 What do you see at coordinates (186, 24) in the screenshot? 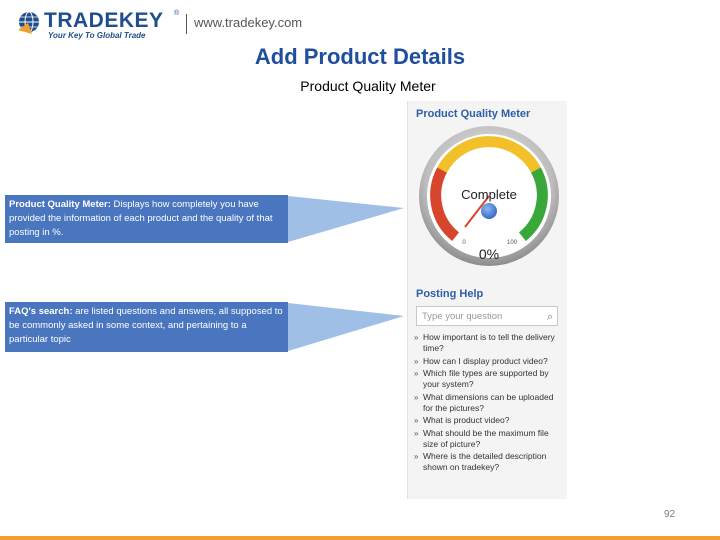
I see `logo-separator` at bounding box center [186, 24].